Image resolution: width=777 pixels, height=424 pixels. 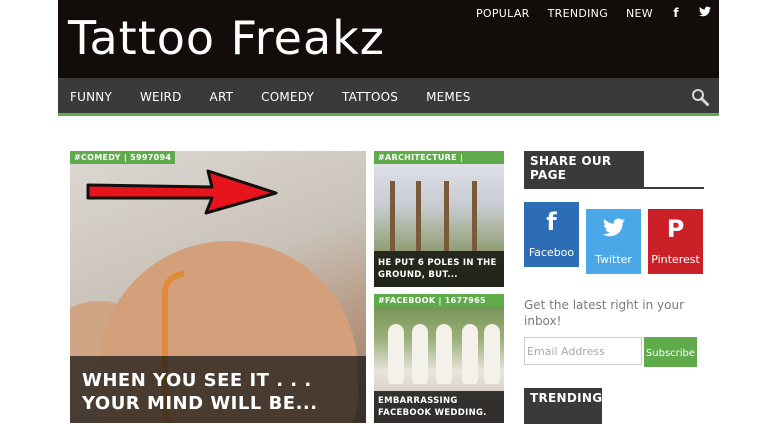 I want to click on nav-item-weird: WEIRD, so click(x=161, y=97).